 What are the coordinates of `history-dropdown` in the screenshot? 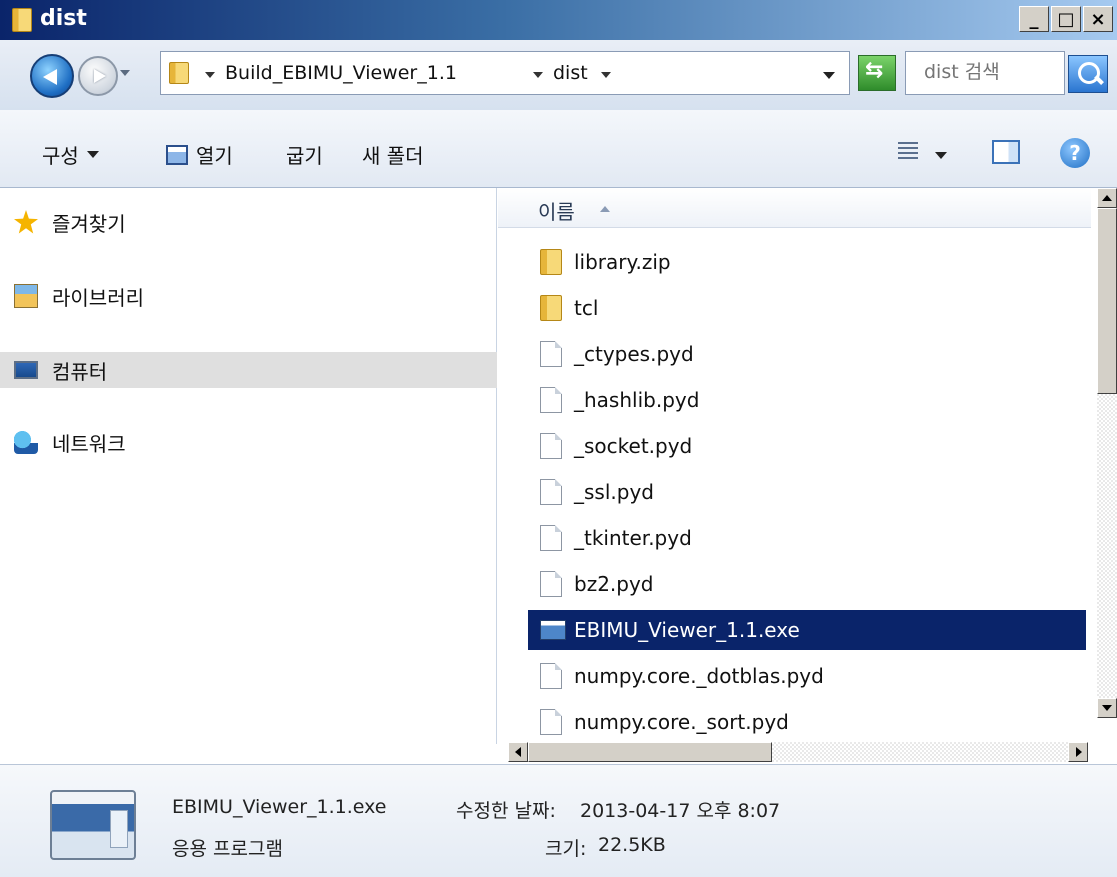 It's located at (125, 73).